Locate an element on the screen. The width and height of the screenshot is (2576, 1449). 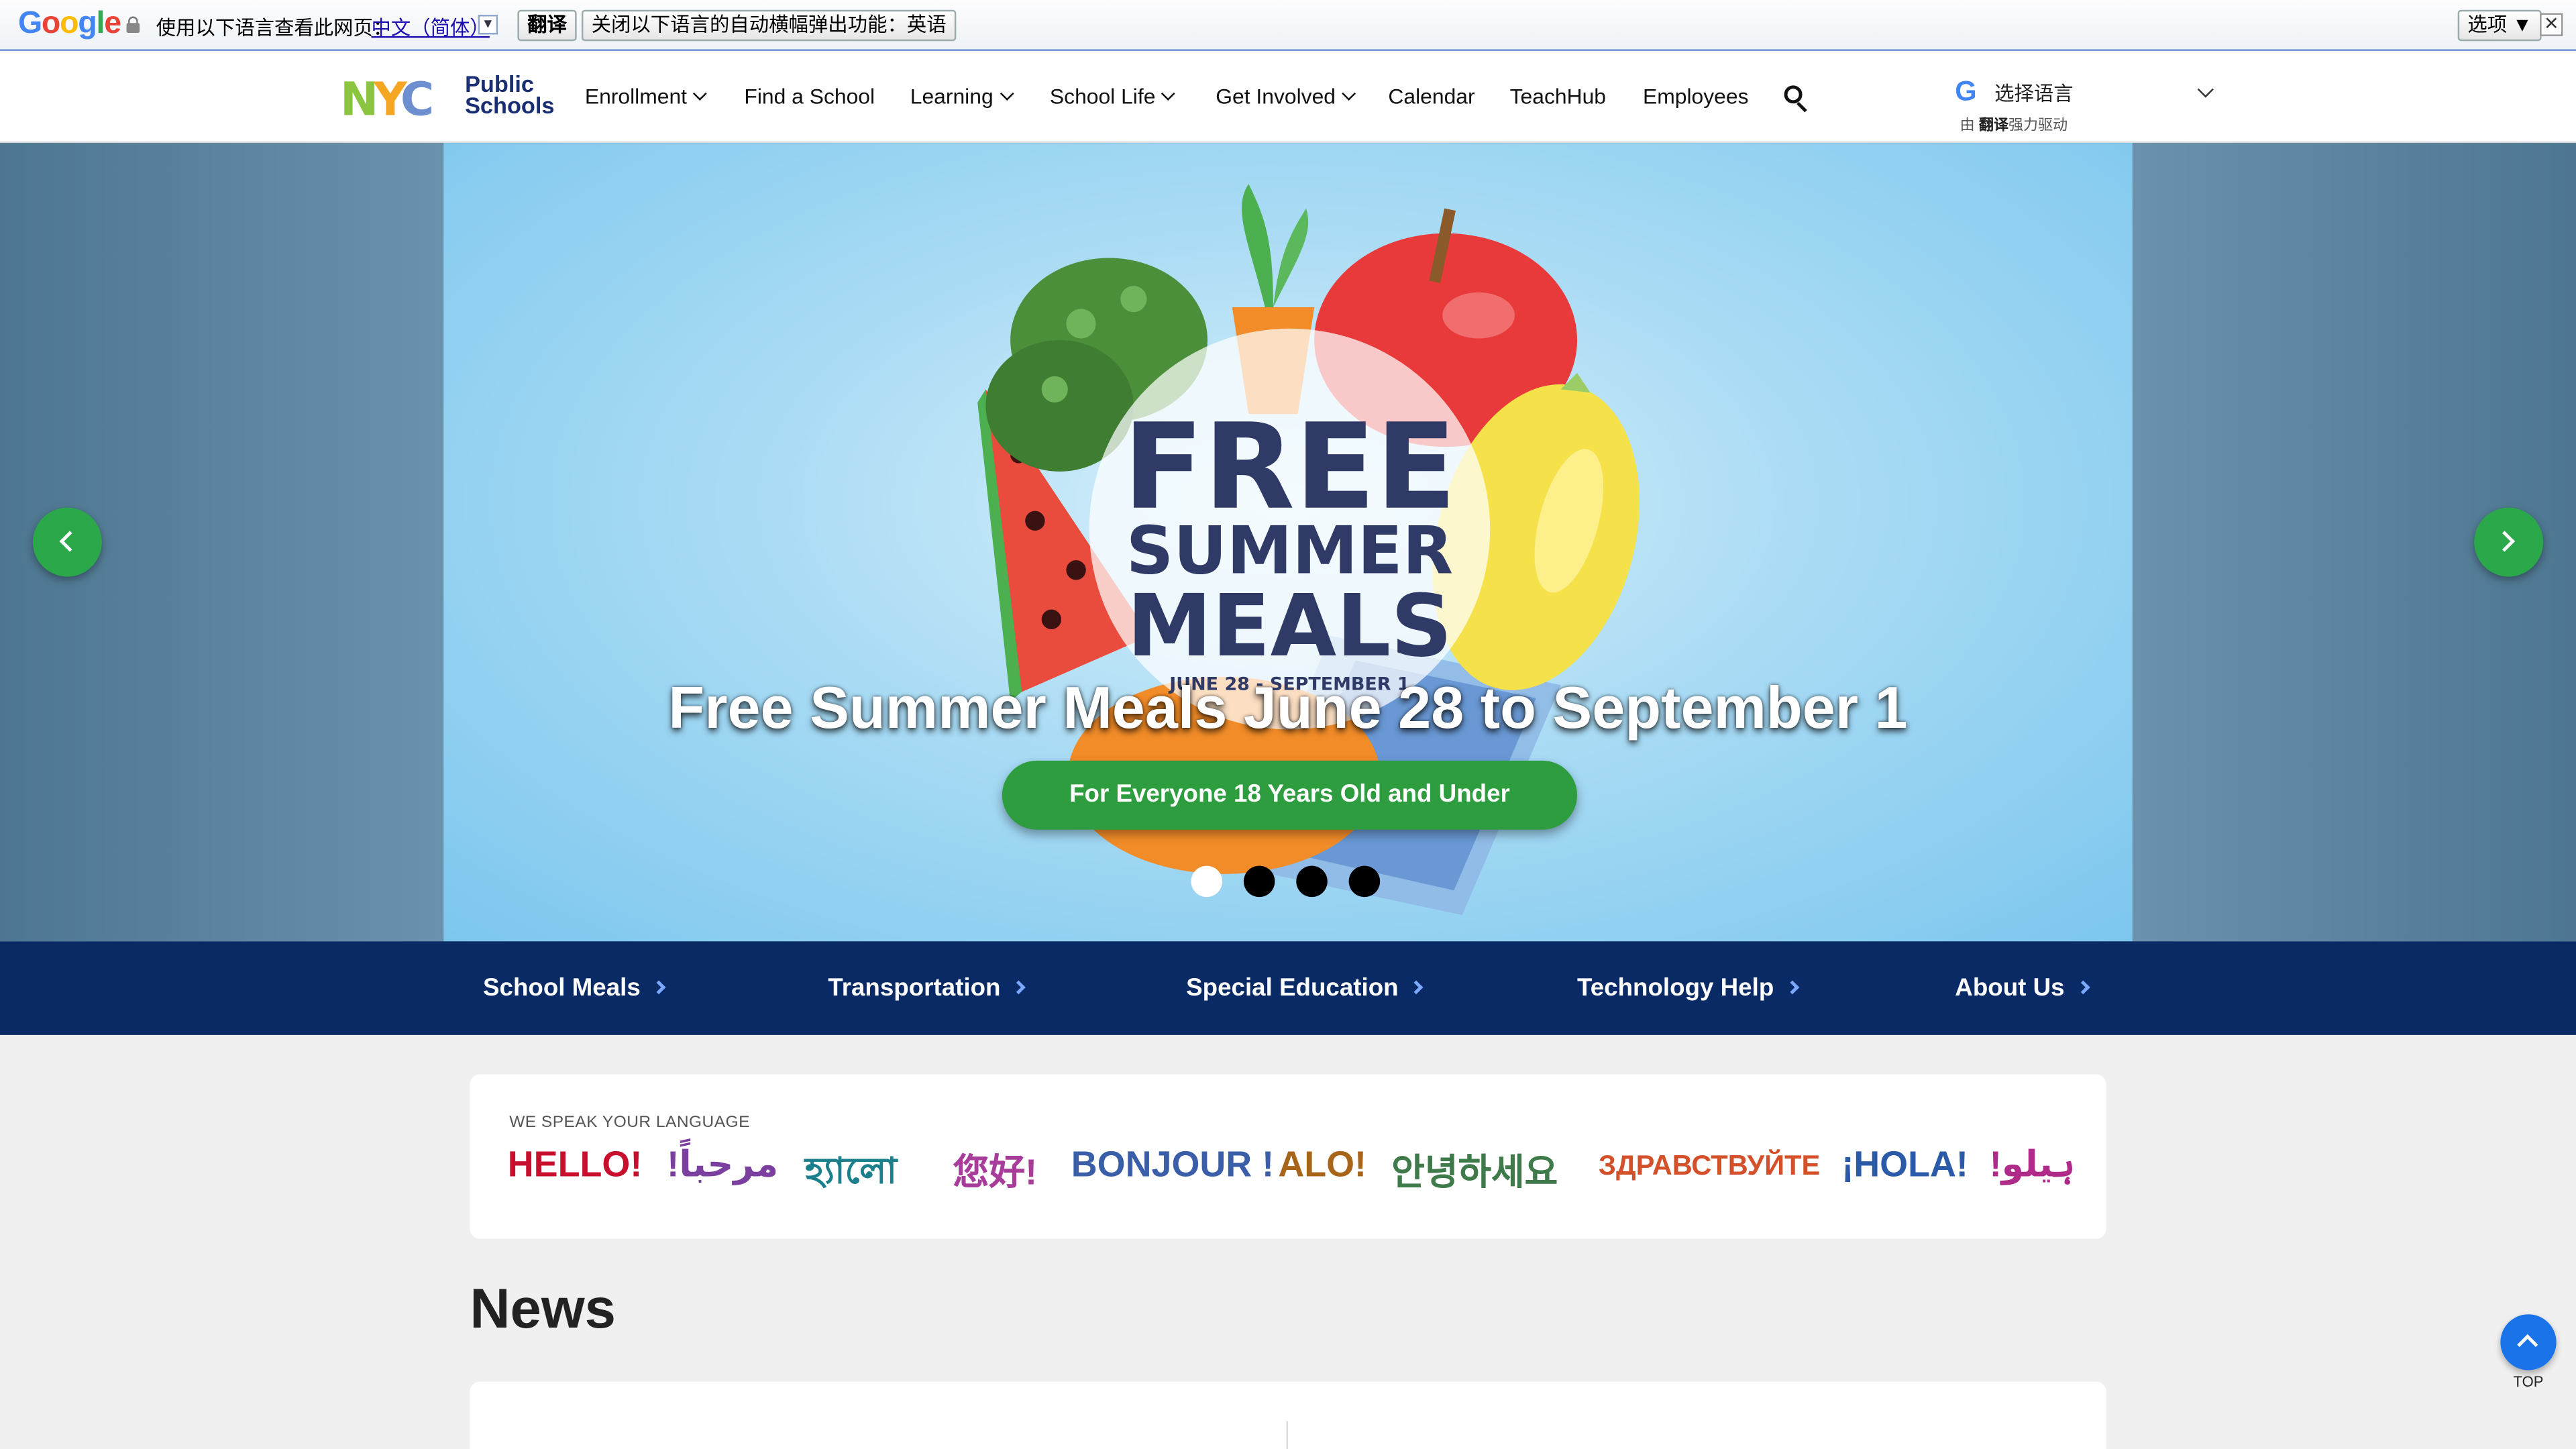
hero-cta-button: For Everyone 18 Years Old and Under is located at coordinates (1290, 795).